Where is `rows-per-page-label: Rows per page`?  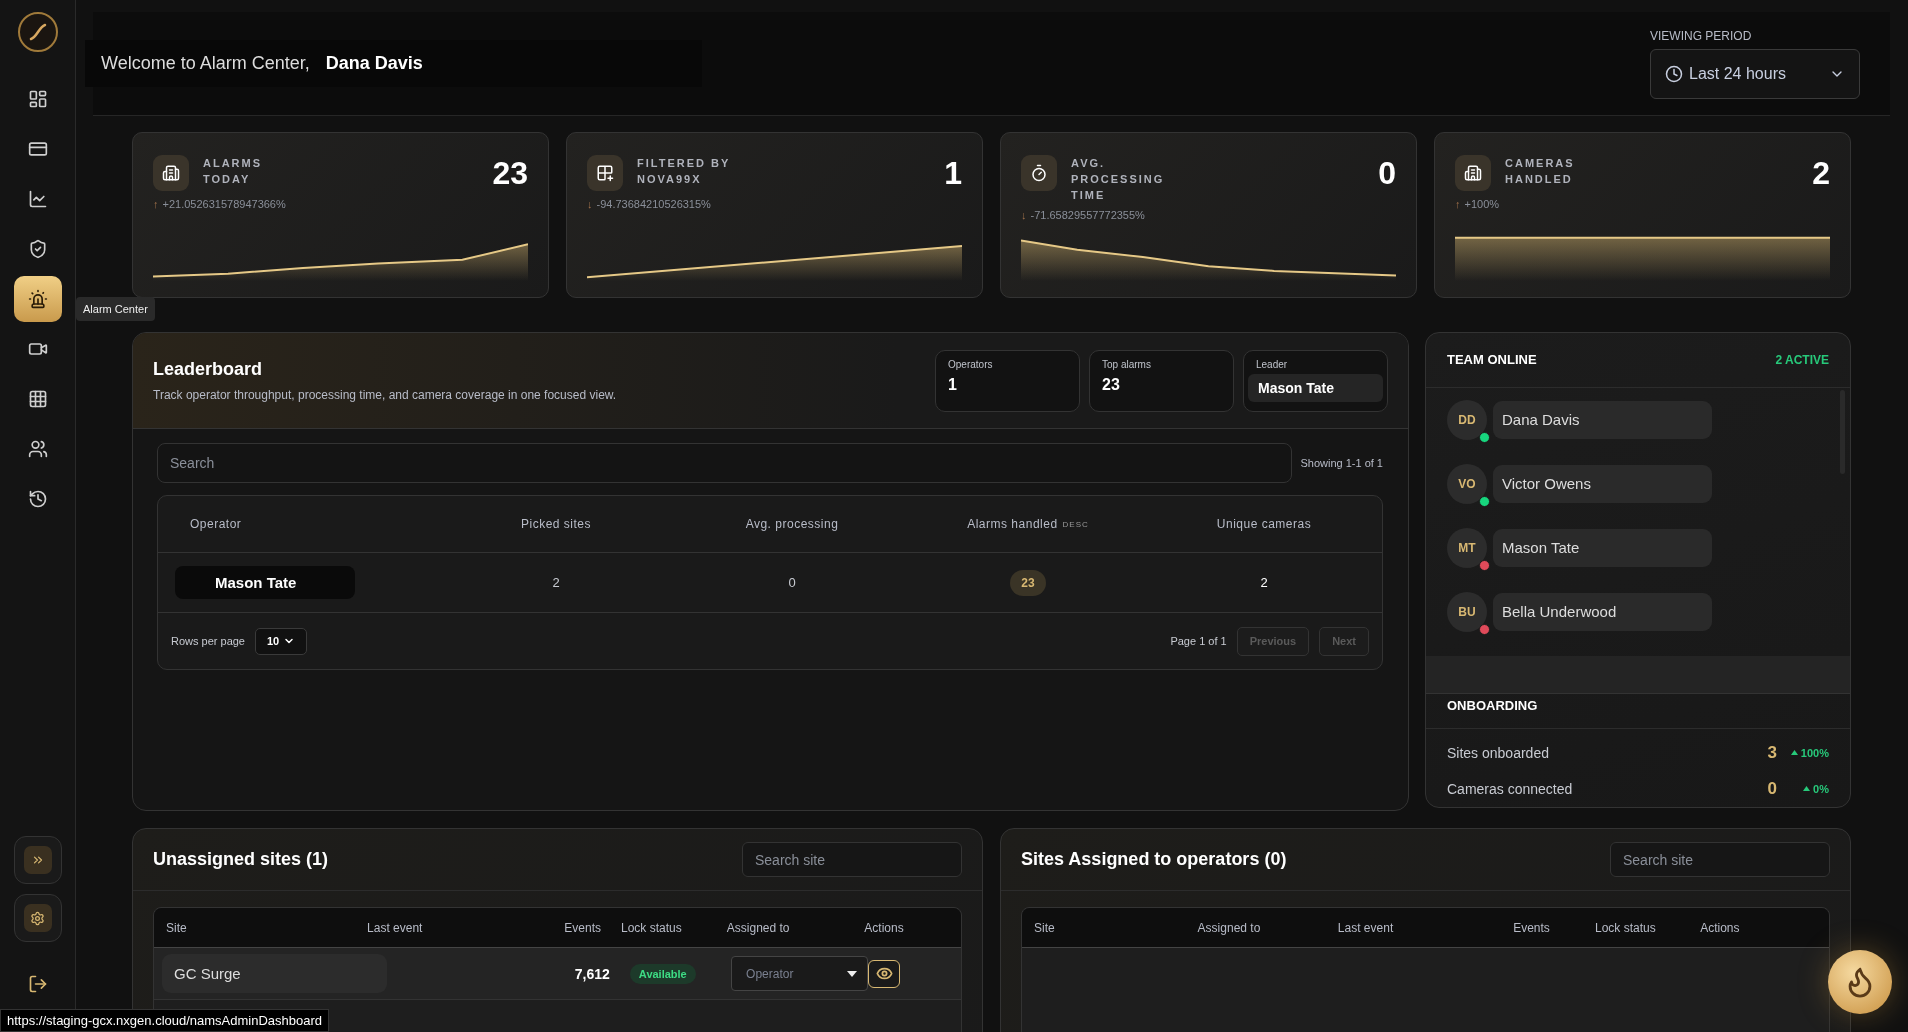 rows-per-page-label: Rows per page is located at coordinates (208, 641).